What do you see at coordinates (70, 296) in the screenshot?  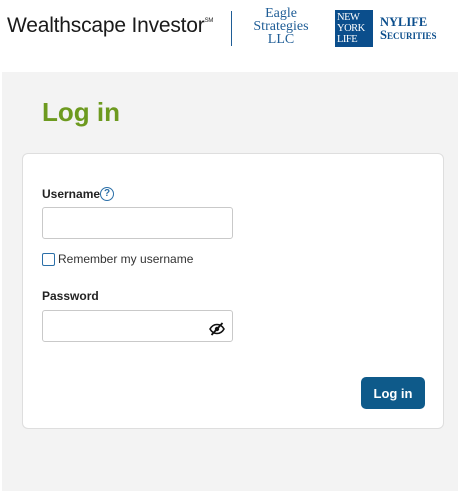 I see `password-label: Password` at bounding box center [70, 296].